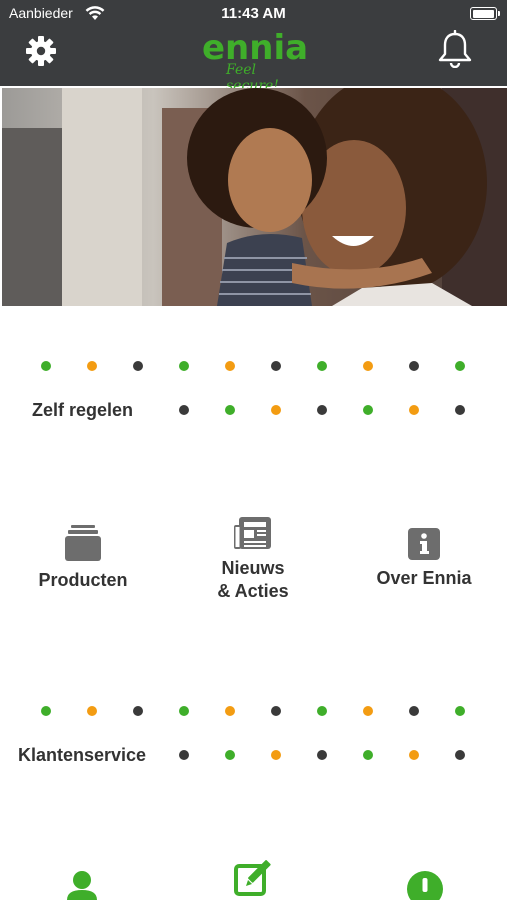 The height and width of the screenshot is (900, 507). Describe the element at coordinates (254, 879) in the screenshot. I see `edit-icon` at that location.